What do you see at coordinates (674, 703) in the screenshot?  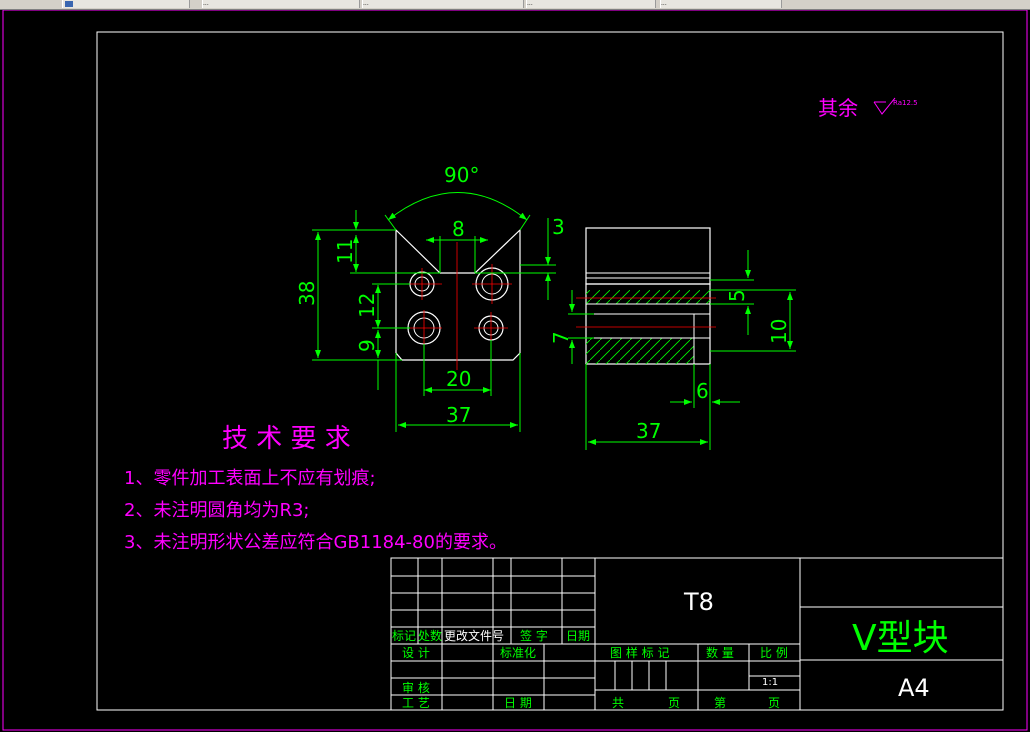 I see `label-page1: 页` at bounding box center [674, 703].